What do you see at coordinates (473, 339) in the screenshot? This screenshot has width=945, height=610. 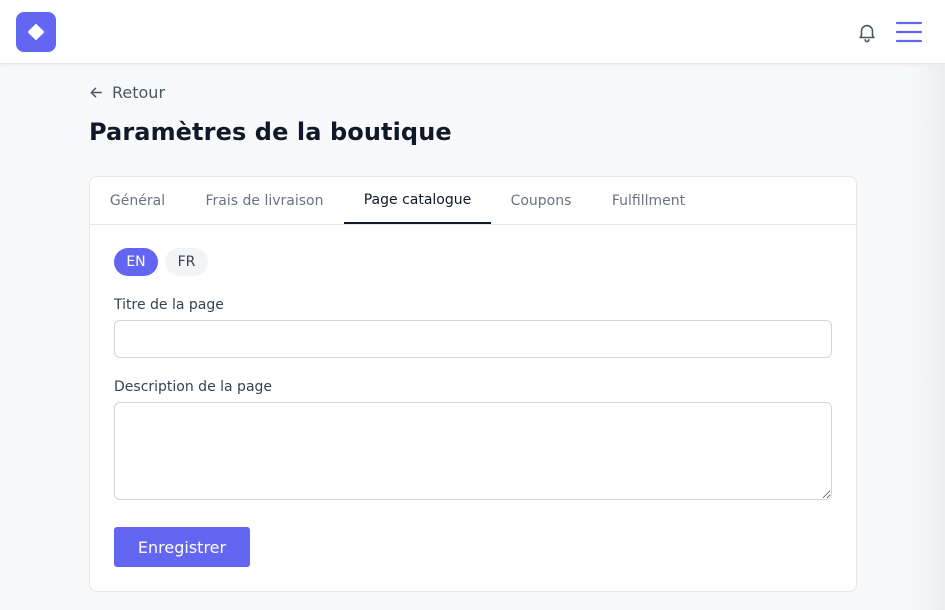 I see `page-title-input` at bounding box center [473, 339].